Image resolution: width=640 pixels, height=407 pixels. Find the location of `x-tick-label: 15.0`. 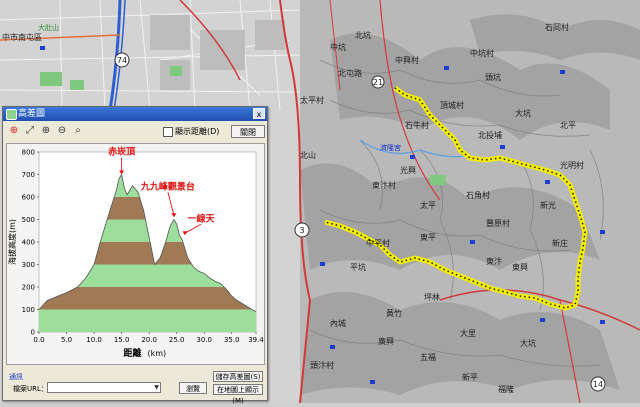

x-tick-label: 15.0 is located at coordinates (122, 340).